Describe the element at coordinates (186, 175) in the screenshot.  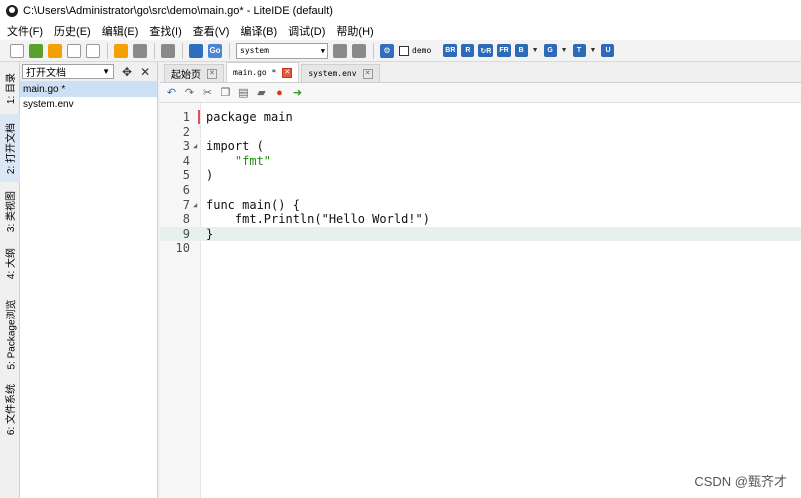
I see `line-number: 5` at that location.